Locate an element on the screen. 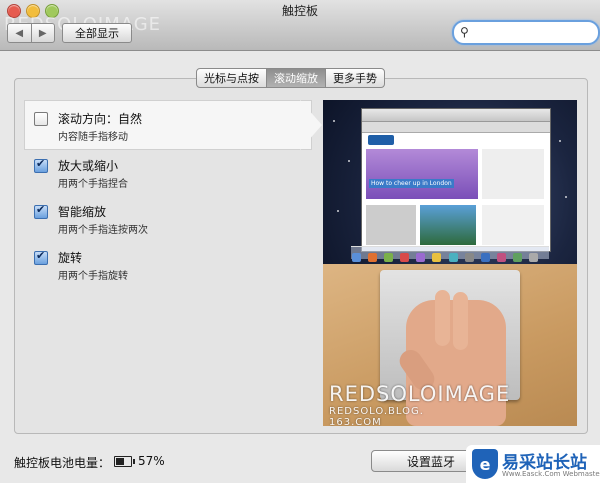 This screenshot has height=483, width=600. browser-hero-caption: How to cheer up in London is located at coordinates (411, 183).